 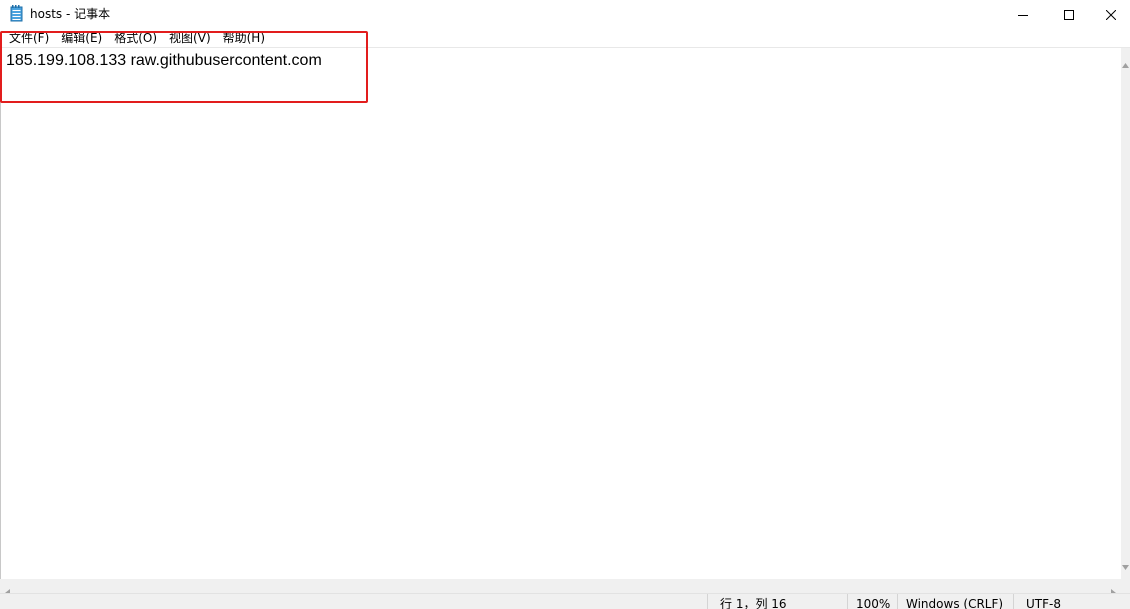 What do you see at coordinates (16, 13) in the screenshot?
I see `notepad-icon` at bounding box center [16, 13].